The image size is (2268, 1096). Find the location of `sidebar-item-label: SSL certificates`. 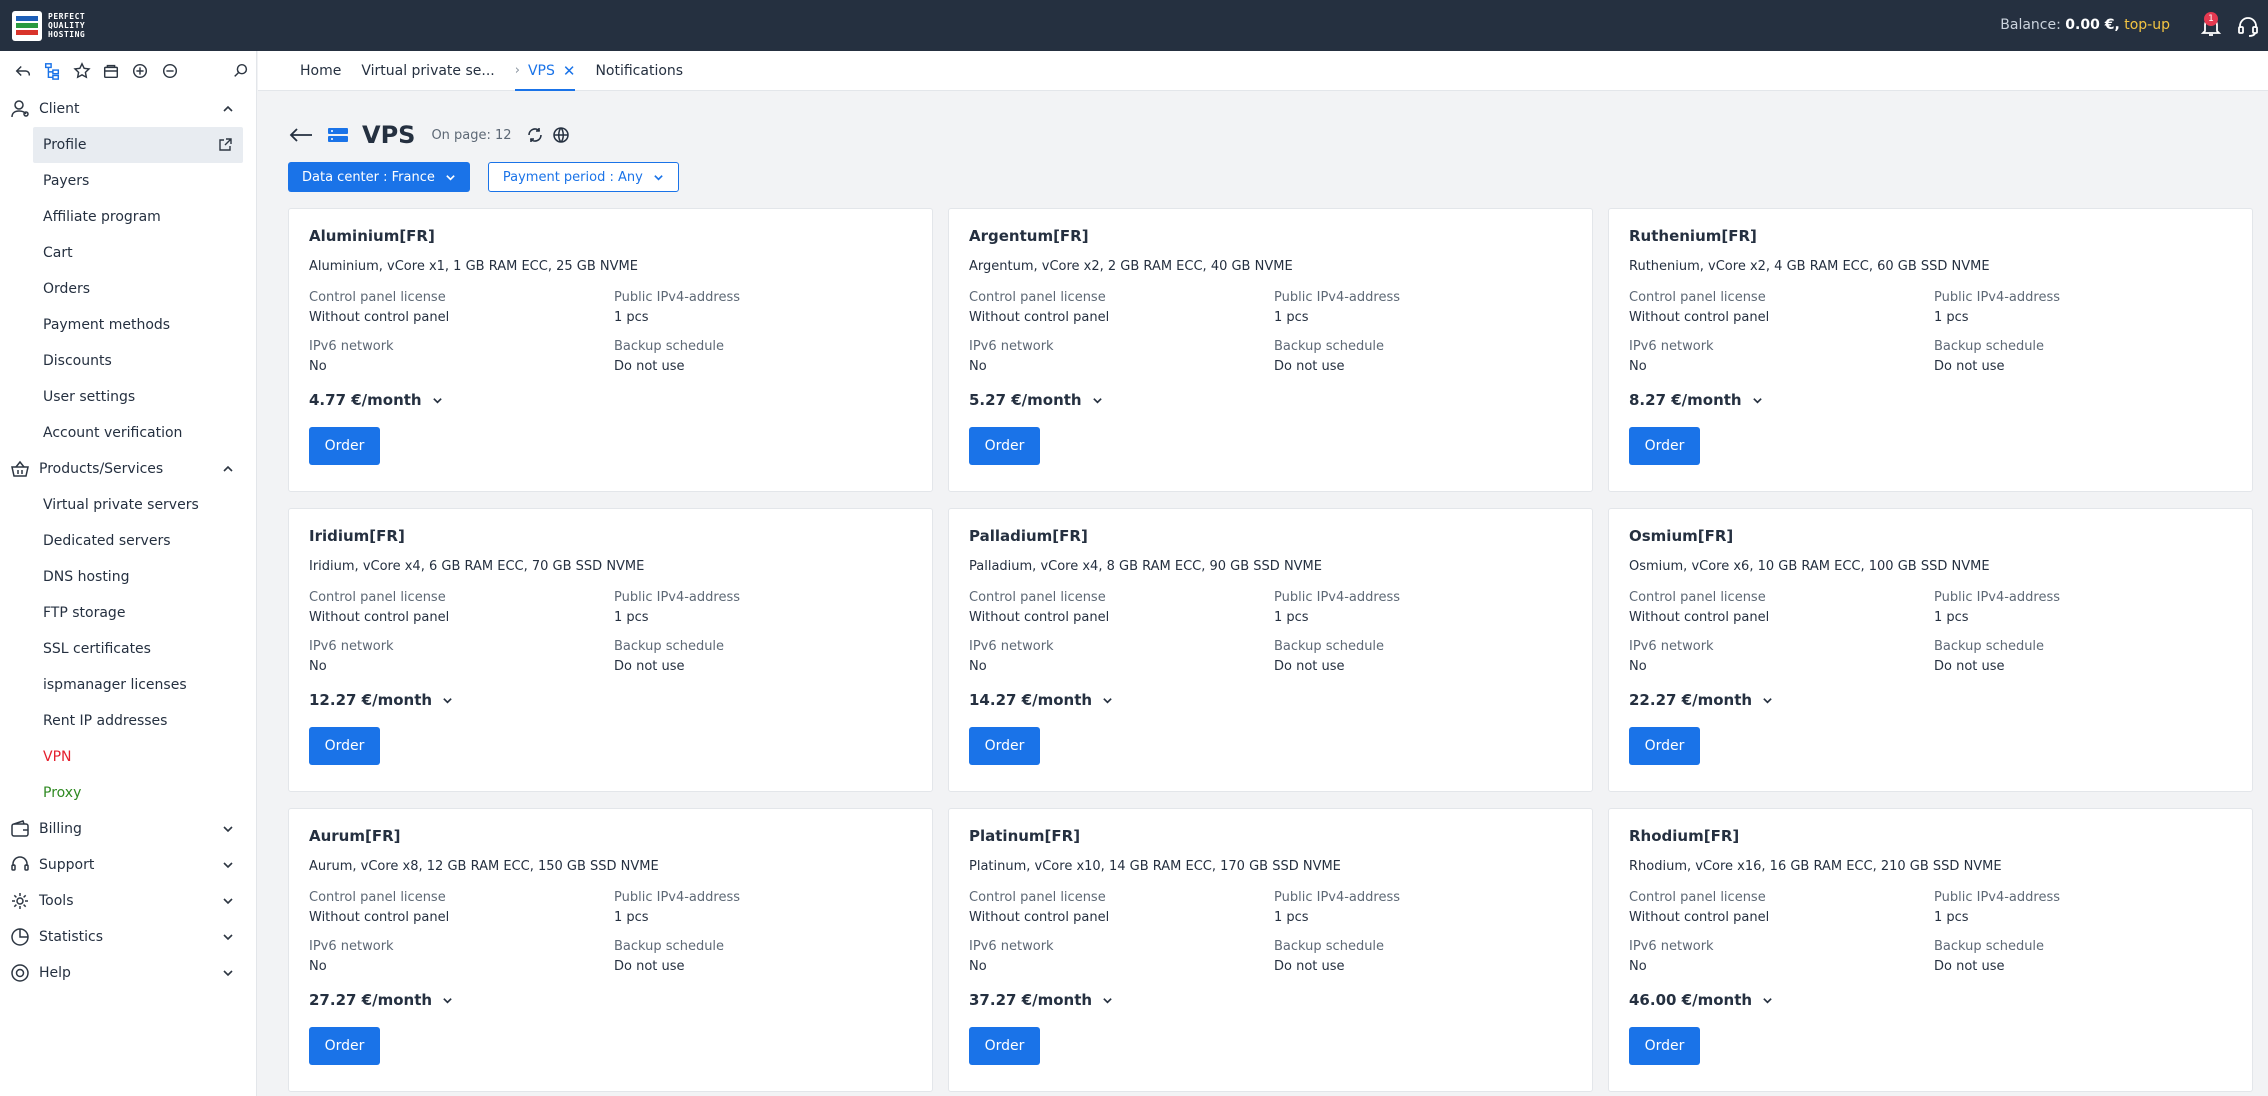

sidebar-item-label: SSL certificates is located at coordinates (97, 649).